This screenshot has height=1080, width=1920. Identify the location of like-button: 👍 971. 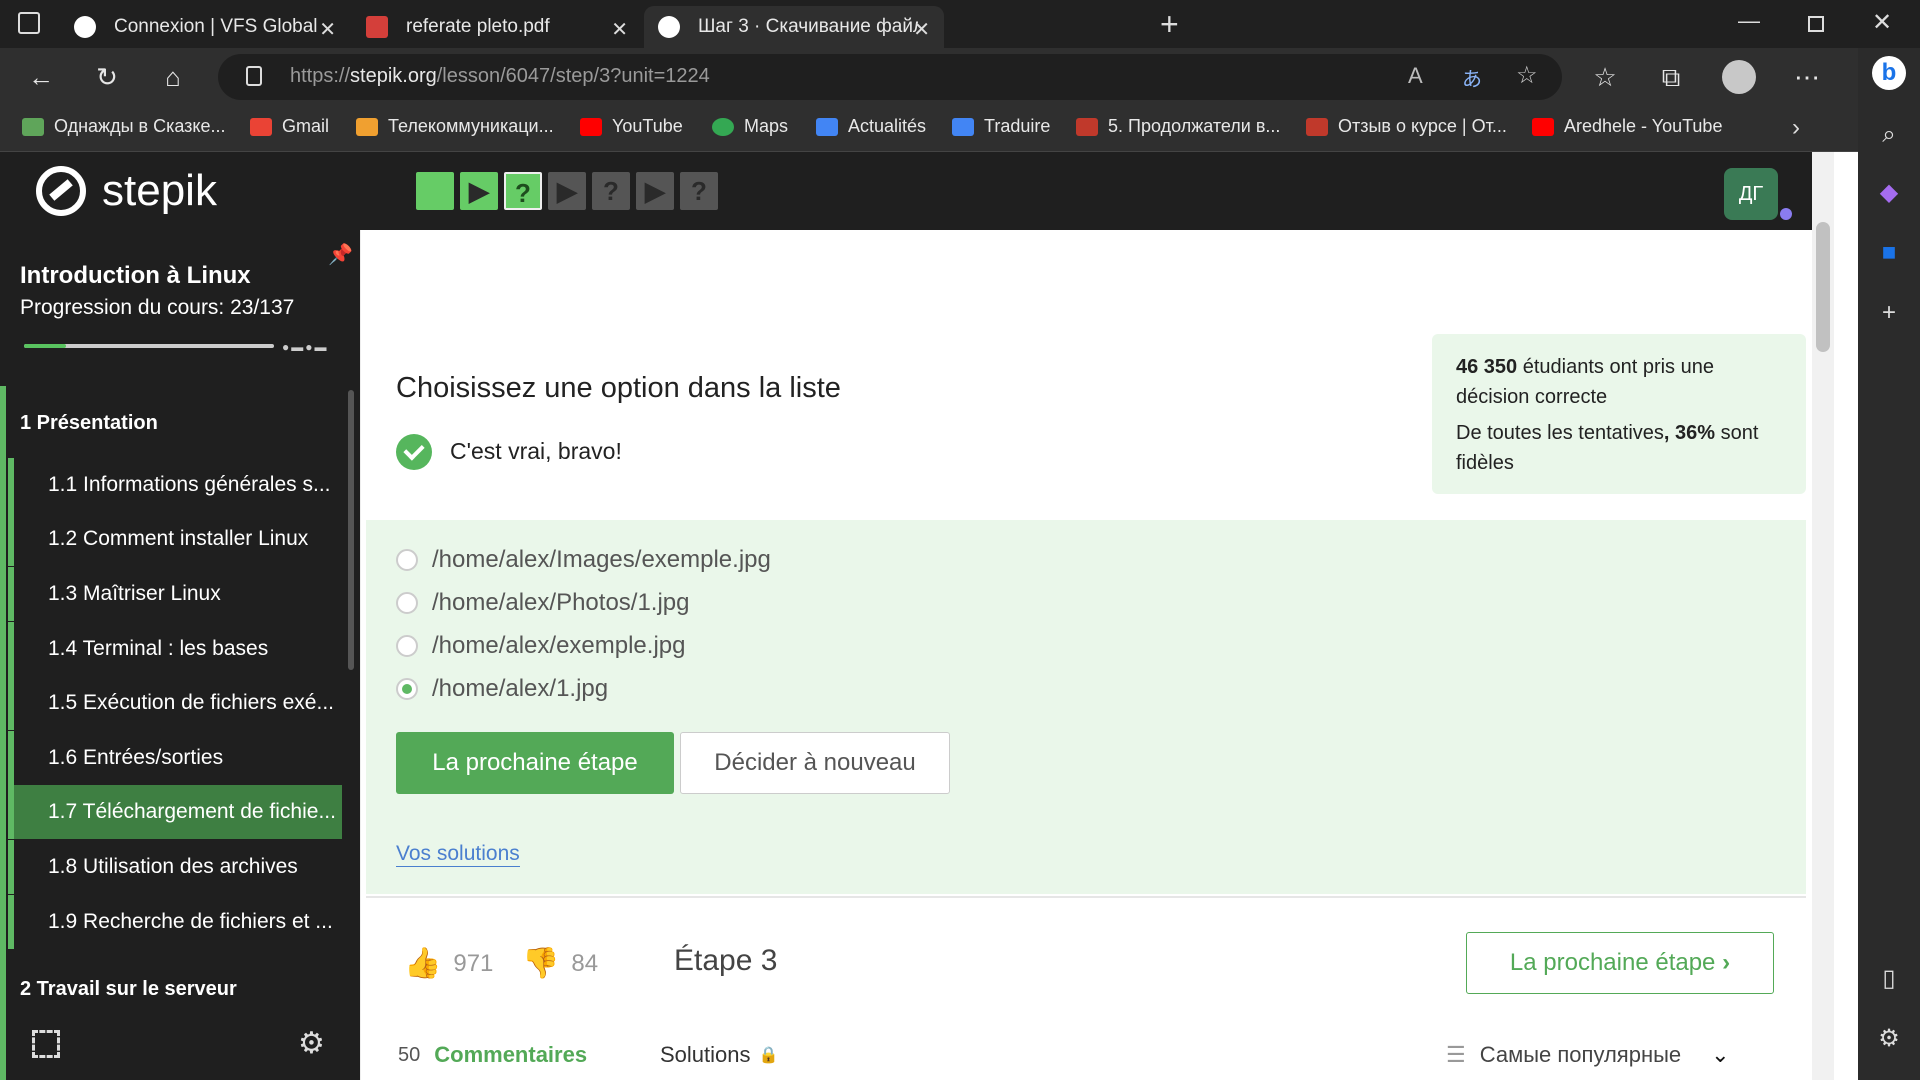
(448, 963).